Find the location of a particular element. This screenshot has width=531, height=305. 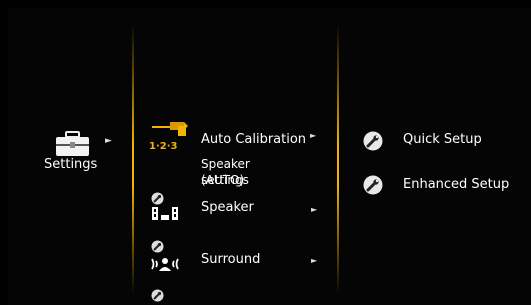

speaker-layout-icon is located at coordinates (165, 213).